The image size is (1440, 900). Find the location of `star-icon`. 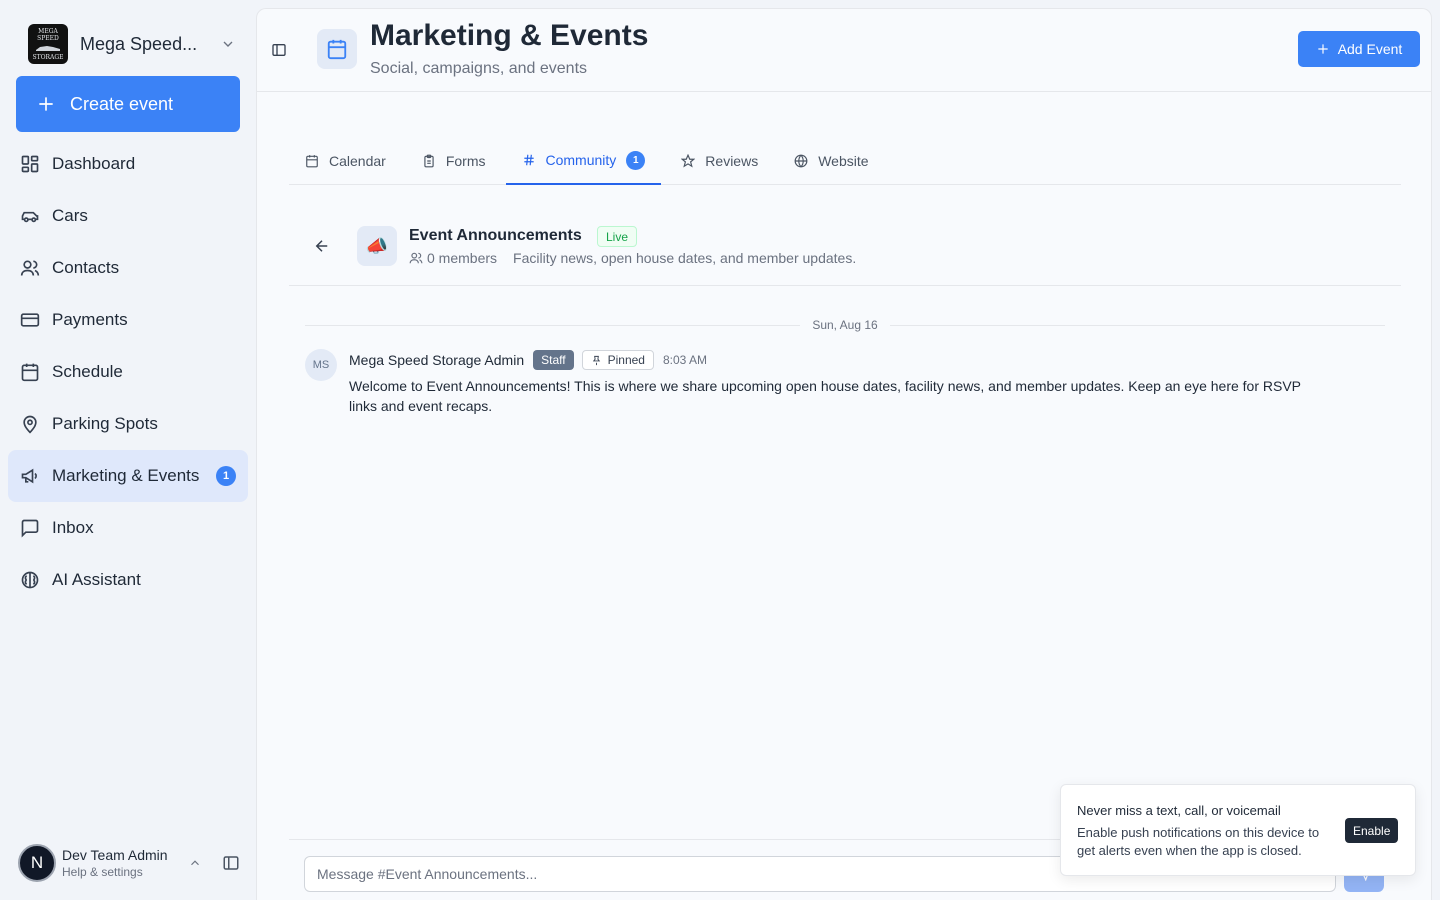

star-icon is located at coordinates (688, 160).